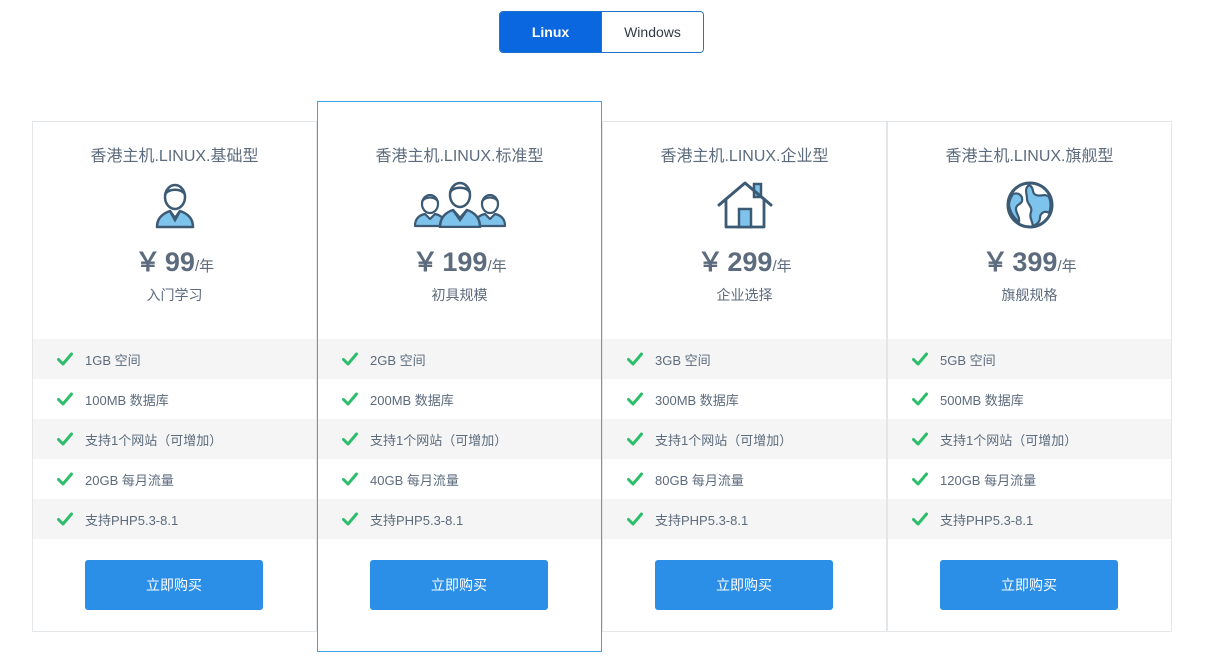 The width and height of the screenshot is (1220, 667). What do you see at coordinates (459, 295) in the screenshot?
I see `plan-description: 初具规模` at bounding box center [459, 295].